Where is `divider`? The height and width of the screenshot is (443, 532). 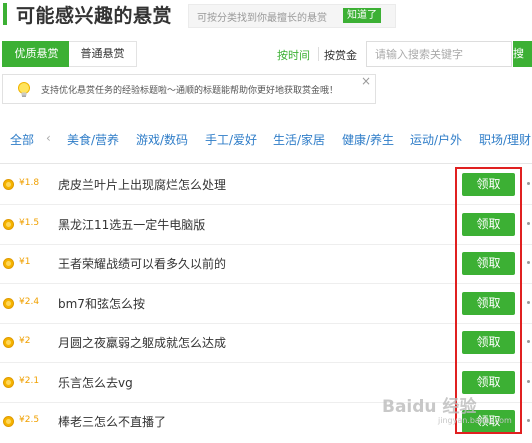
divider is located at coordinates (266, 163).